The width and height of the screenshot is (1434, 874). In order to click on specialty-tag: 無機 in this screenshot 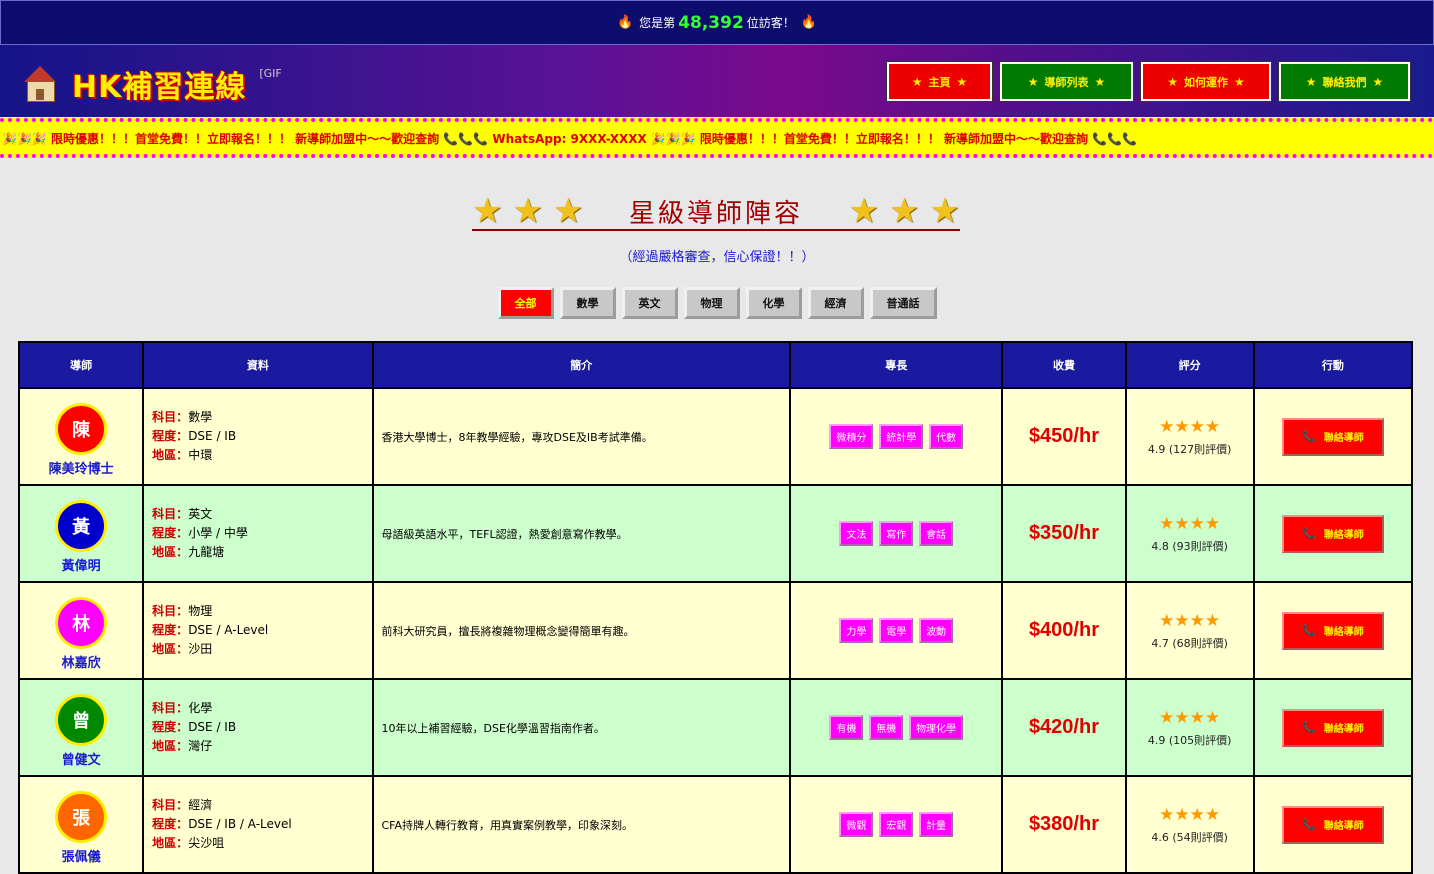, I will do `click(886, 727)`.